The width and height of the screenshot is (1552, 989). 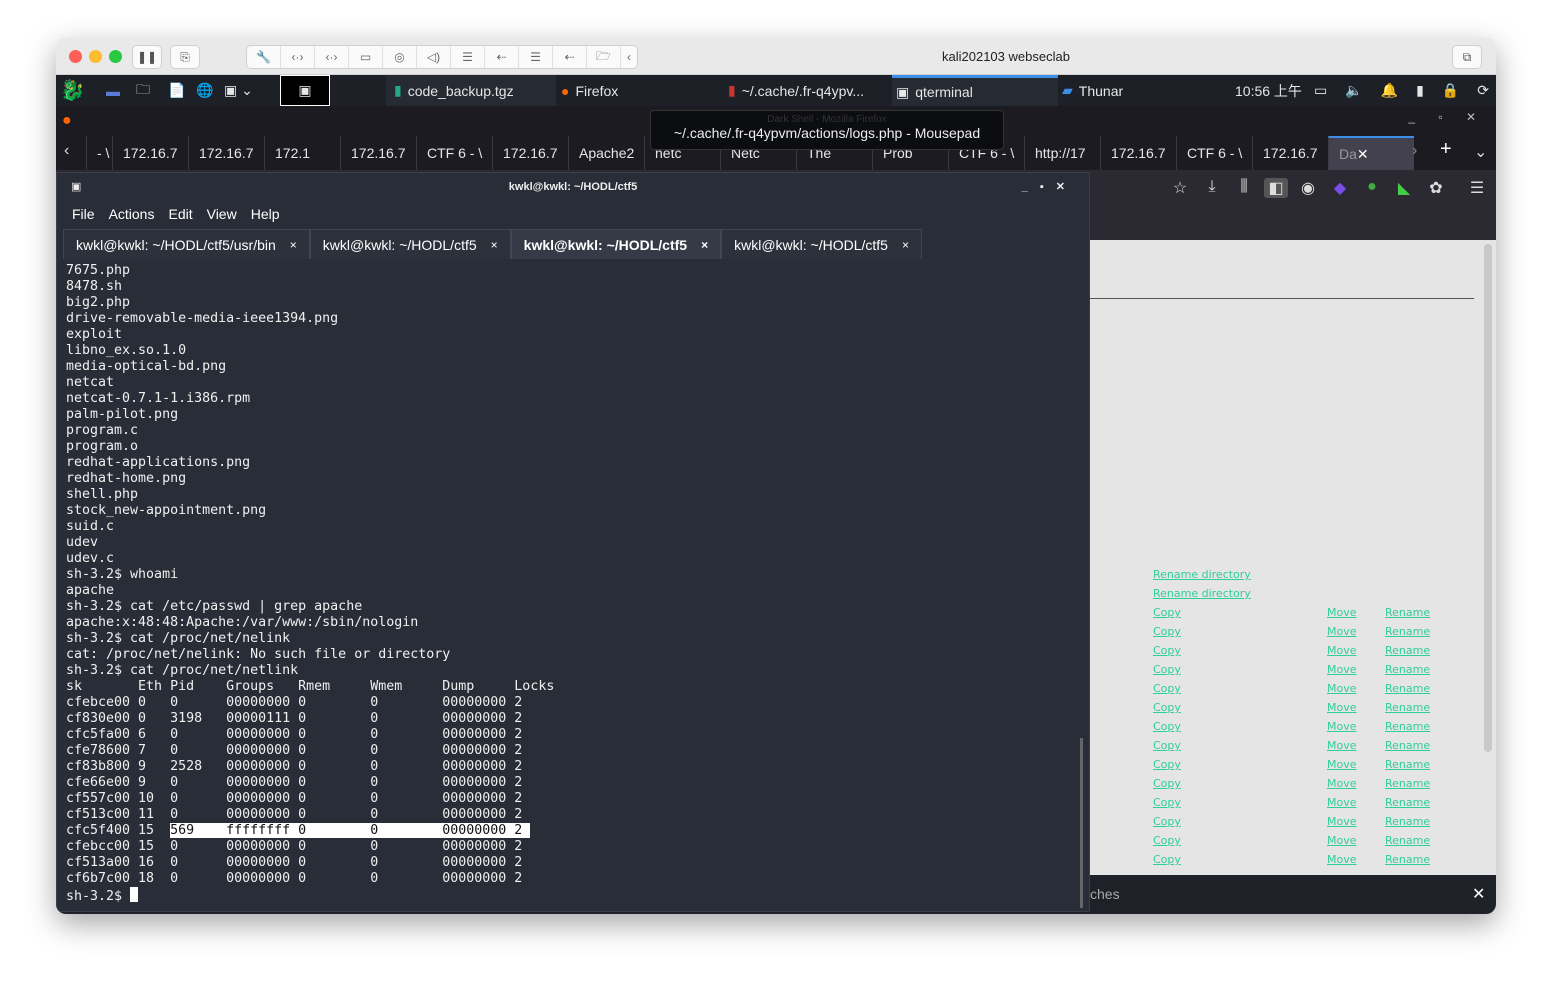 What do you see at coordinates (1447, 117) in the screenshot?
I see `window-controls: _ ▫ ✕` at bounding box center [1447, 117].